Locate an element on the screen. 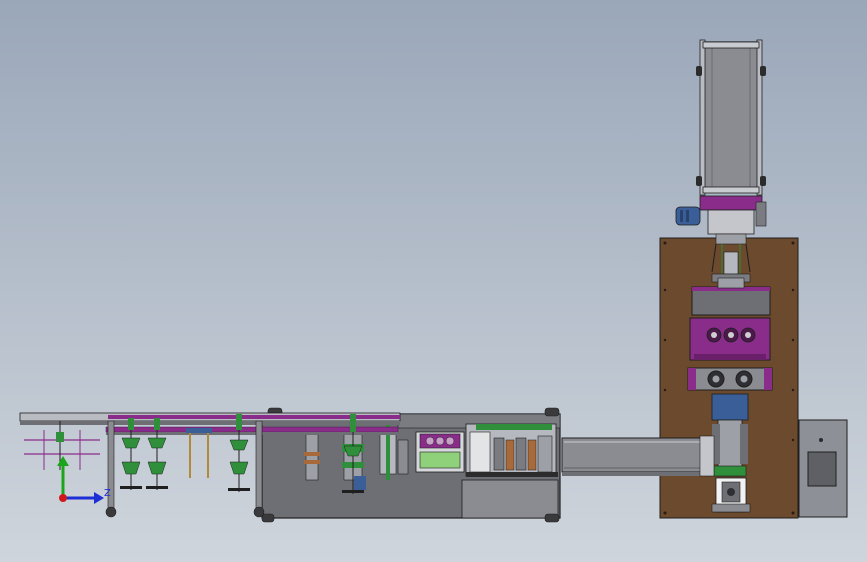 The width and height of the screenshot is (867, 562). cabinet-display is located at coordinates (822, 469).